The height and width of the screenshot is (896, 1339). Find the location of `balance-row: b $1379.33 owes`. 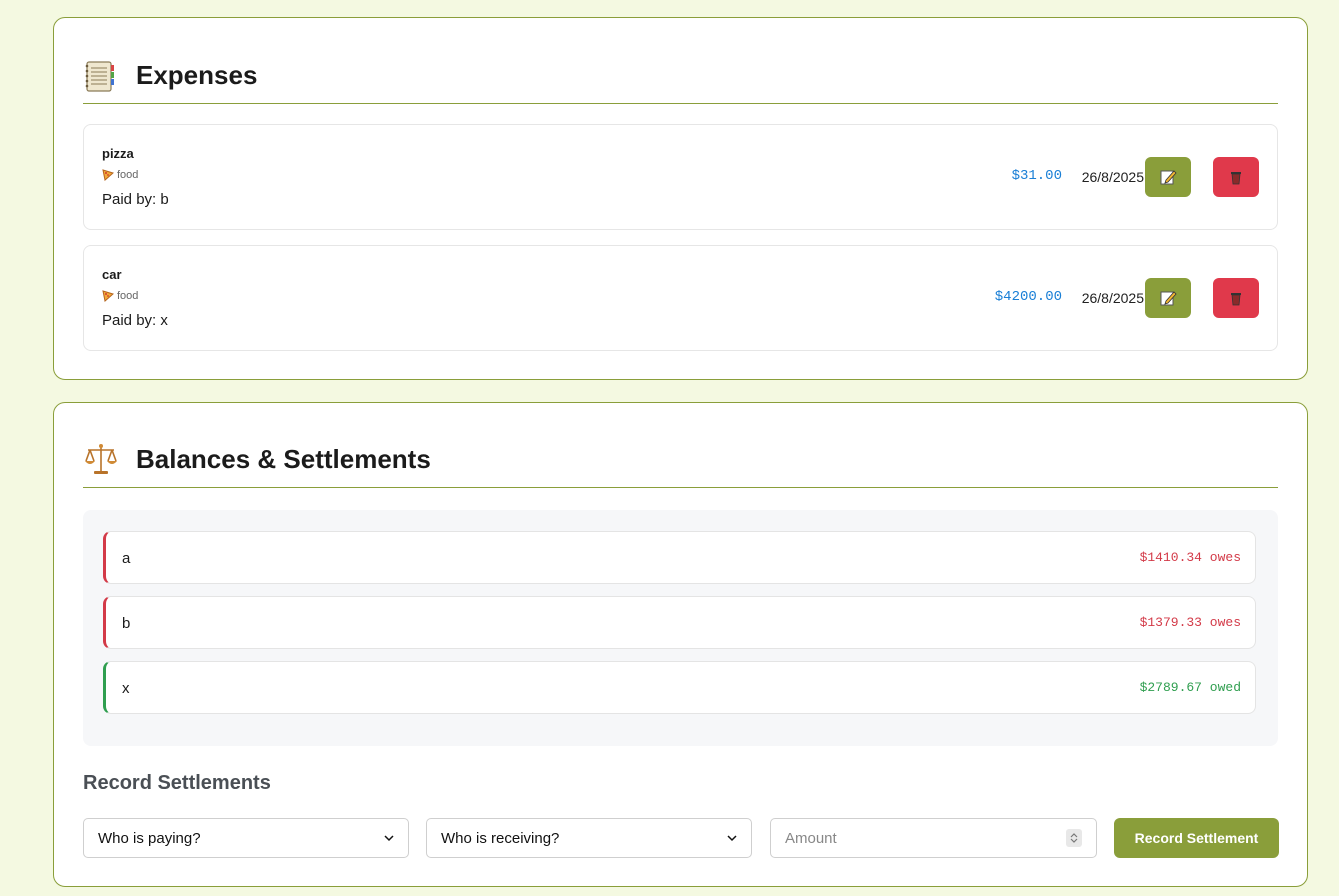

balance-row: b $1379.33 owes is located at coordinates (679, 622).